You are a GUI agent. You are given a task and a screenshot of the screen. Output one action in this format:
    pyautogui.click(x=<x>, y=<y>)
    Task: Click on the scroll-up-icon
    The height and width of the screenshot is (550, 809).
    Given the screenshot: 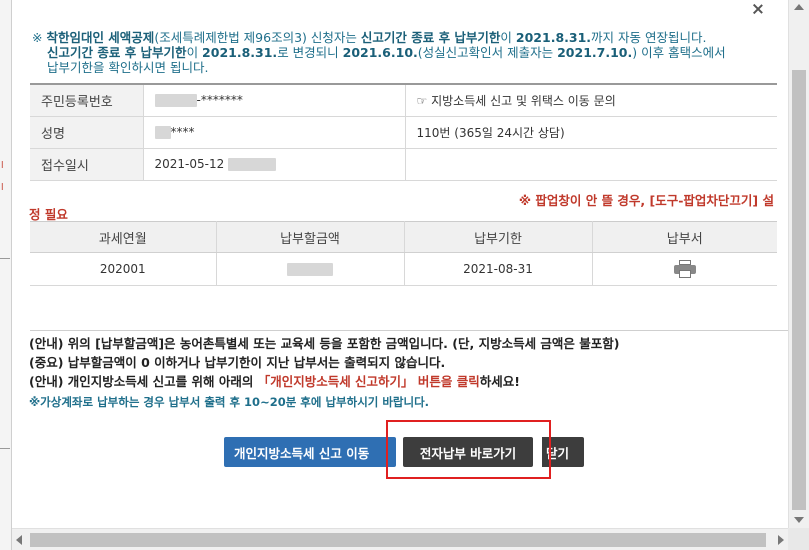 What is the action you would take?
    pyautogui.click(x=799, y=7)
    